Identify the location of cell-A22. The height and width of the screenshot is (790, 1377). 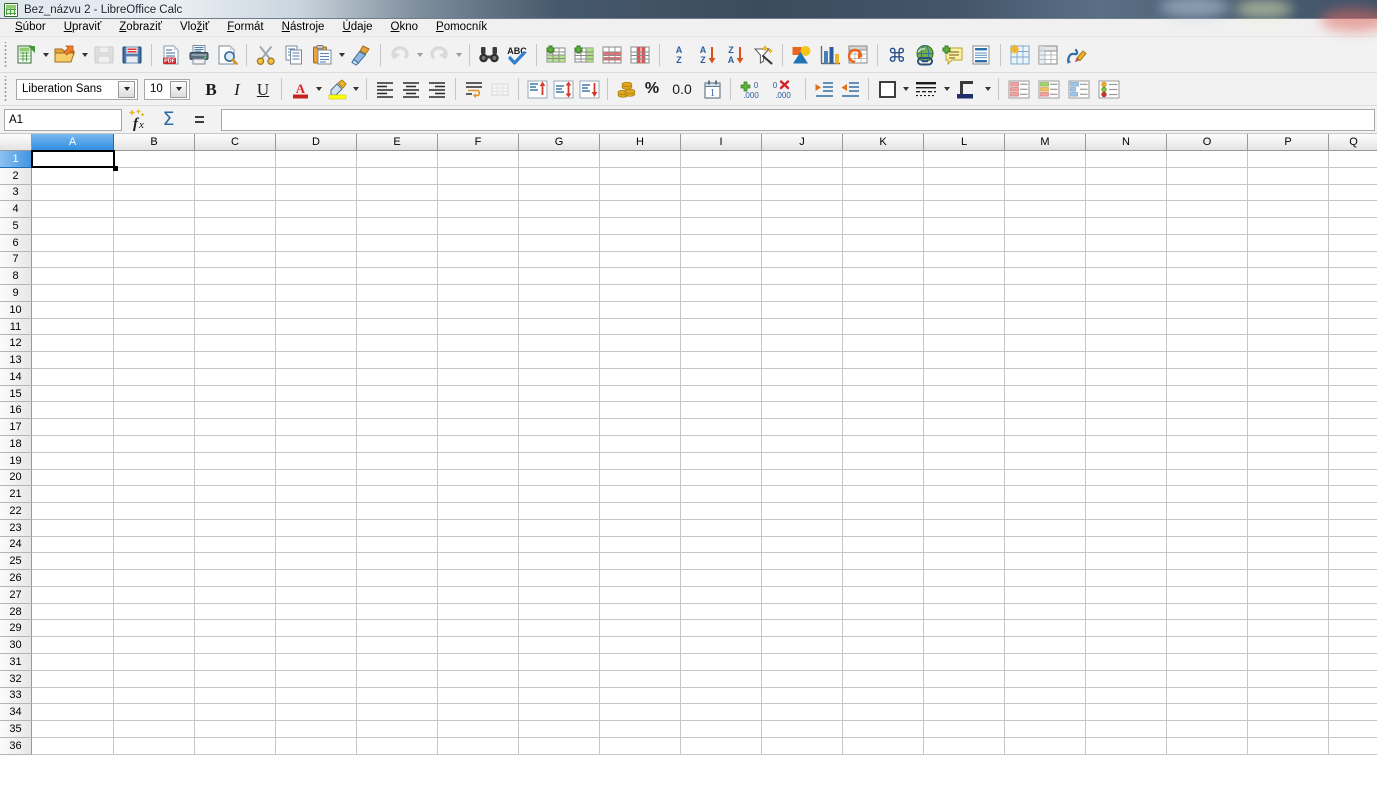
(73, 511).